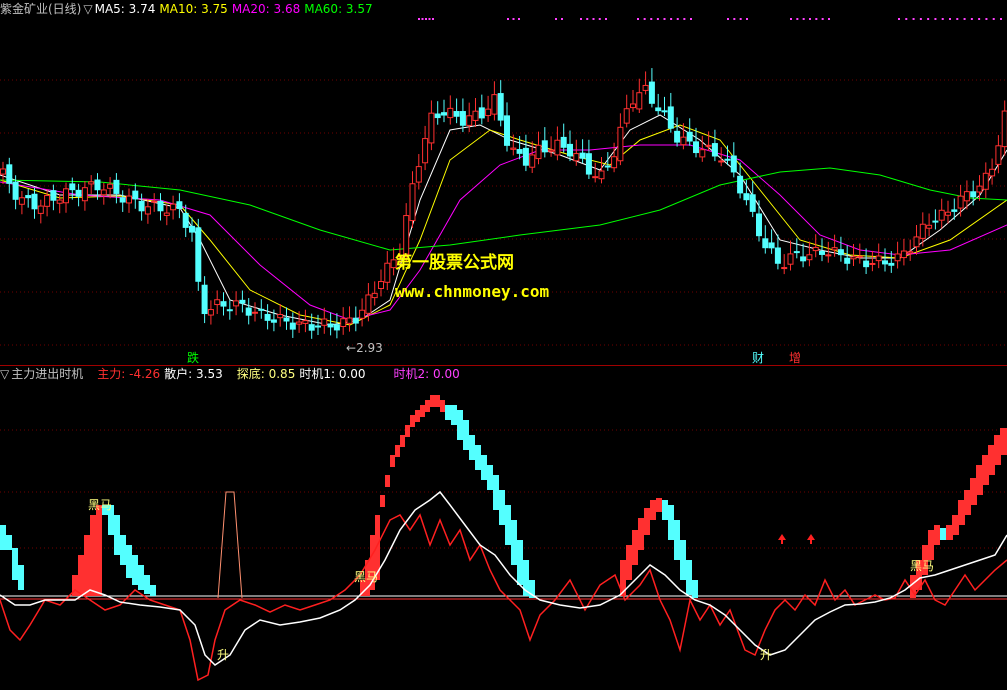 The width and height of the screenshot is (1007, 690). I want to click on left-arrow-icon: ←, so click(351, 348).